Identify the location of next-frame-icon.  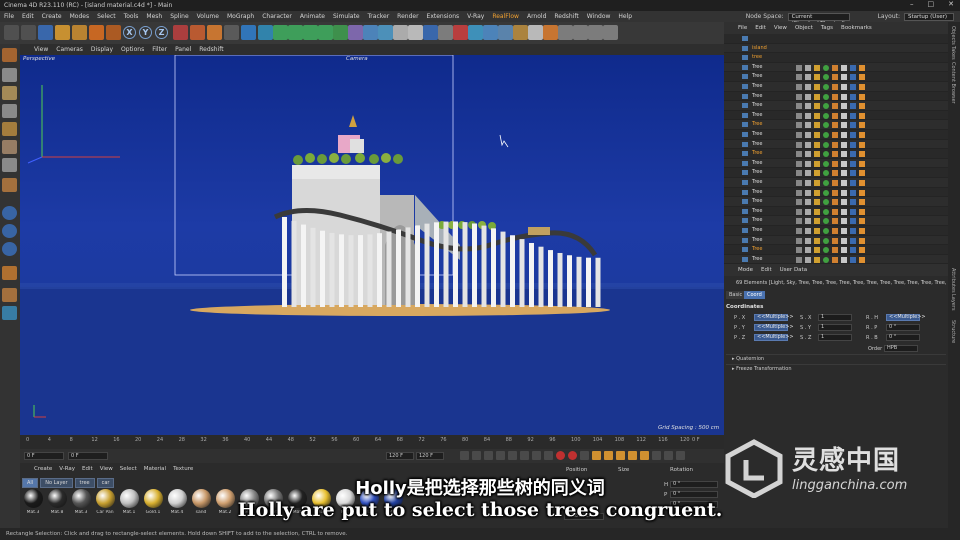
(512, 455).